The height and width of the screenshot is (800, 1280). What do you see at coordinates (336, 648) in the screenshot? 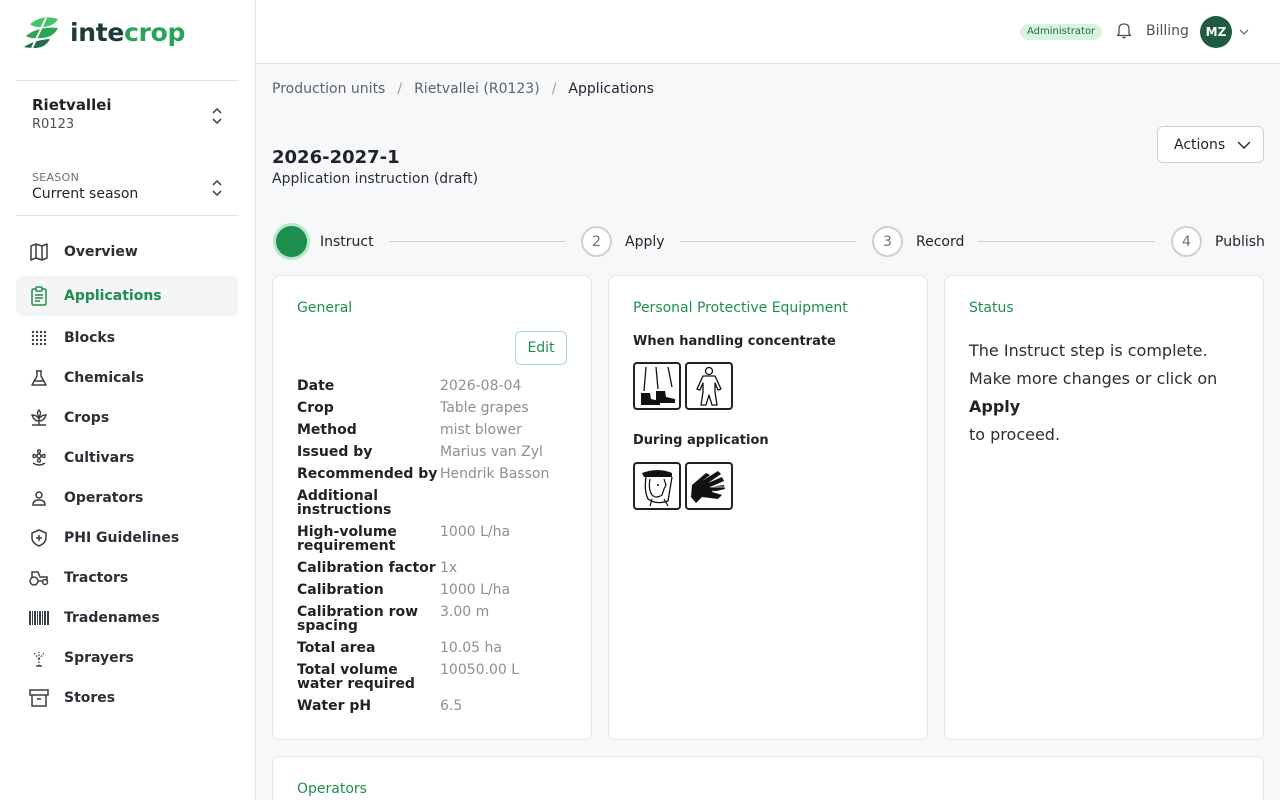
I see `detail-label: Total area` at bounding box center [336, 648].